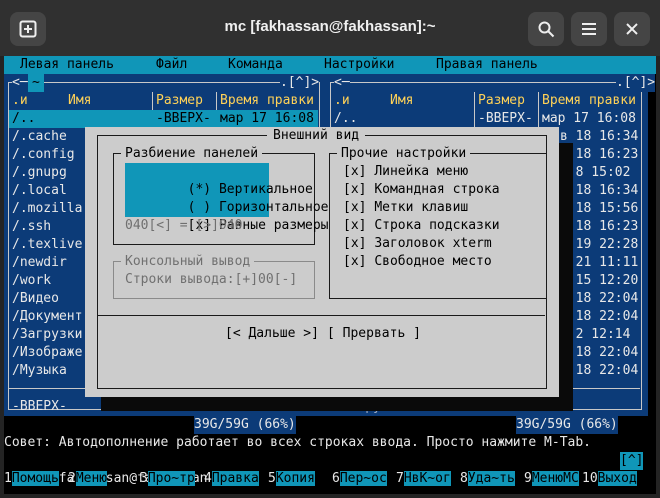 Image resolution: width=660 pixels, height=498 pixels. I want to click on fkey-view: 3Про~тр, so click(167, 479).